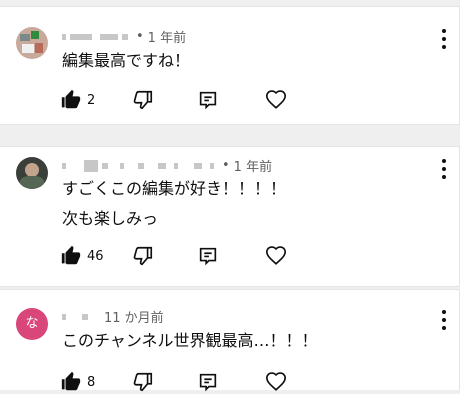 Image resolution: width=460 pixels, height=394 pixels. What do you see at coordinates (82, 256) in the screenshot?
I see `like-button: 46` at bounding box center [82, 256].